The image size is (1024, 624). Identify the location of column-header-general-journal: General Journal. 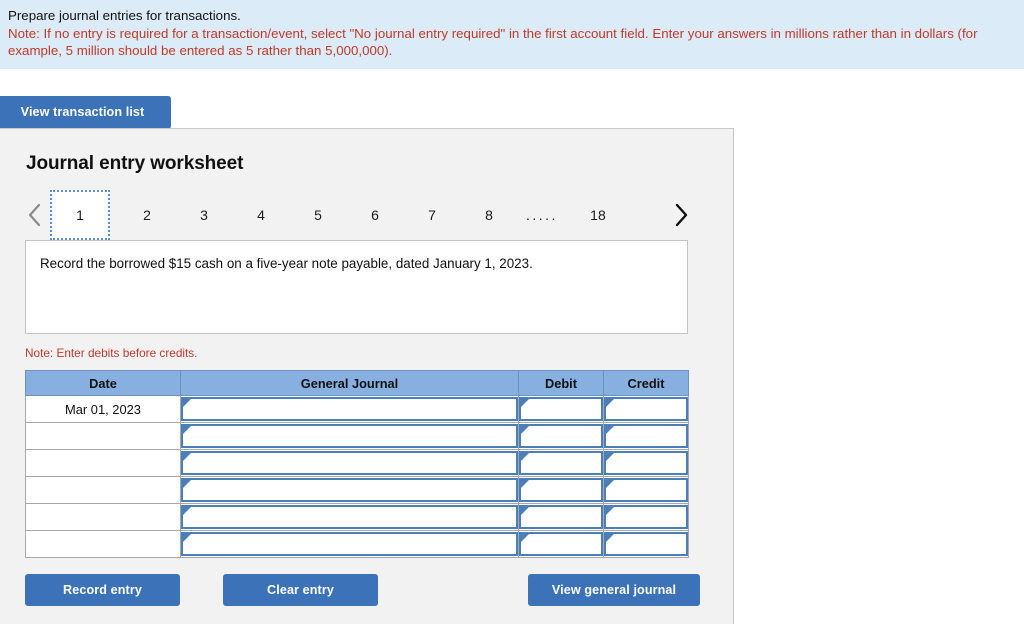
(349, 383).